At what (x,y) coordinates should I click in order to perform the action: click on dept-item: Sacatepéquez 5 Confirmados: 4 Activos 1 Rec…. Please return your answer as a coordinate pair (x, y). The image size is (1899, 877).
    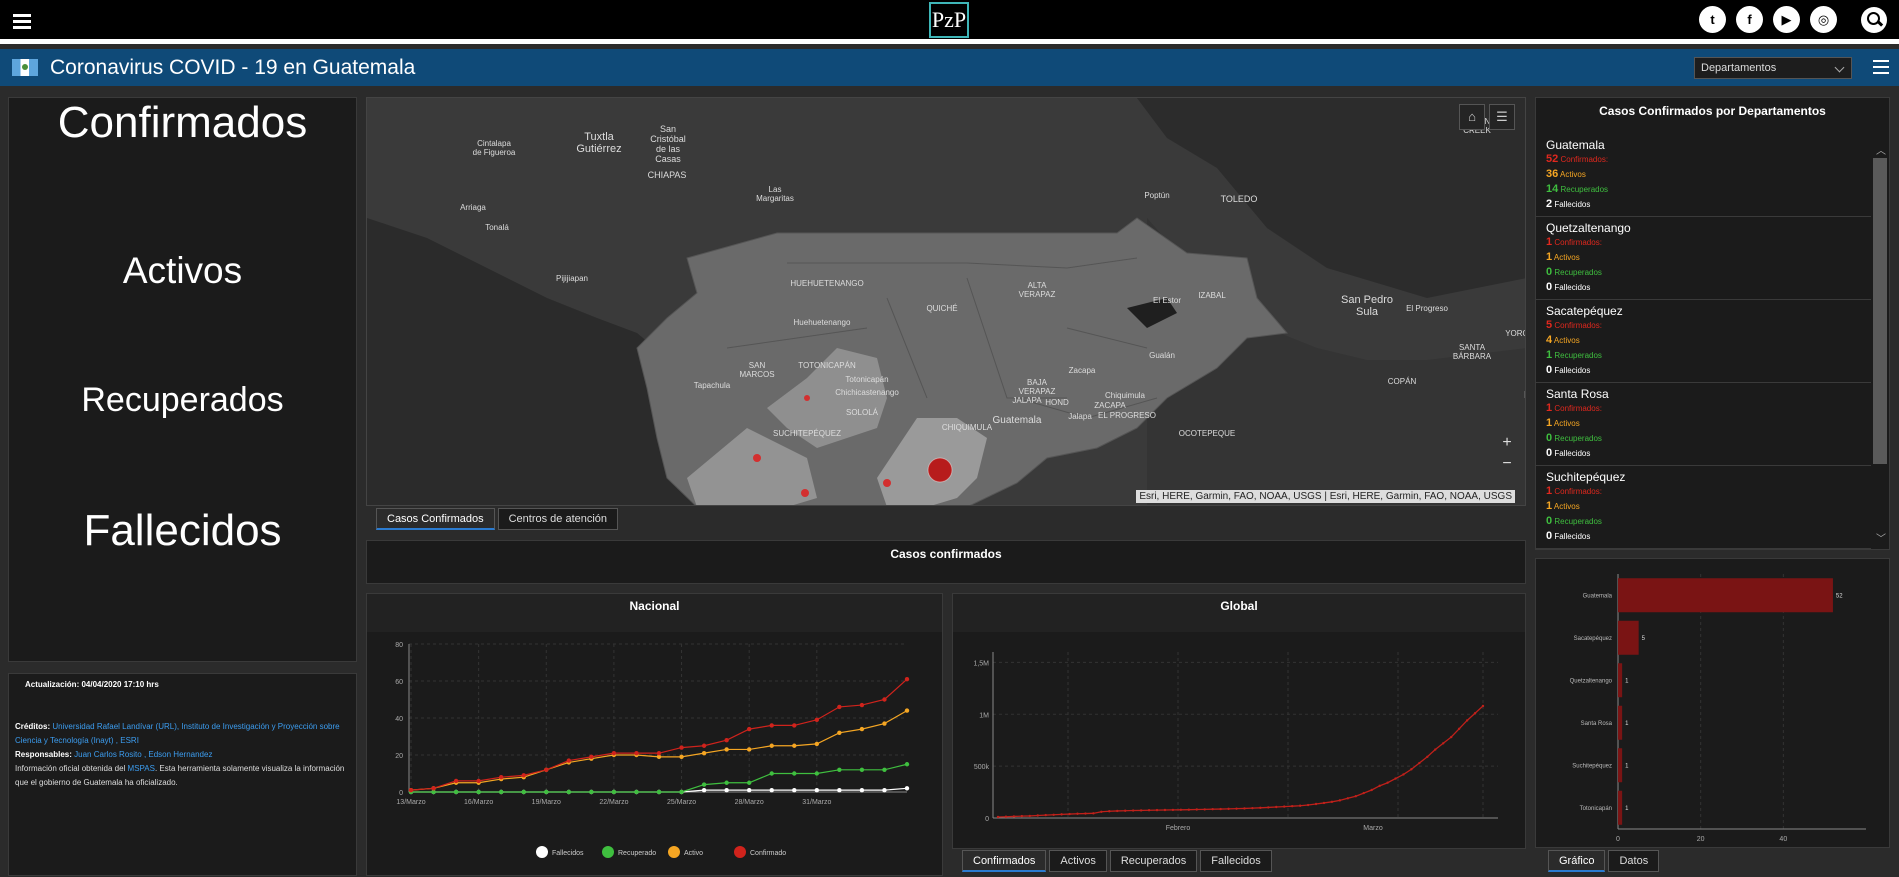
    Looking at the image, I should click on (1703, 341).